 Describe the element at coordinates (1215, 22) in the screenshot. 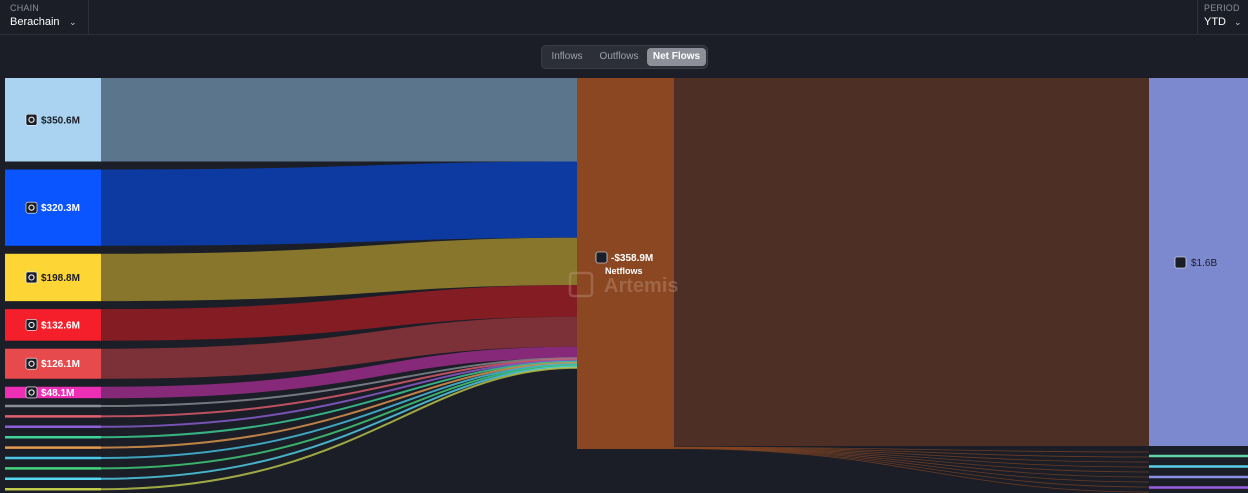

I see `period-value: YTD` at that location.